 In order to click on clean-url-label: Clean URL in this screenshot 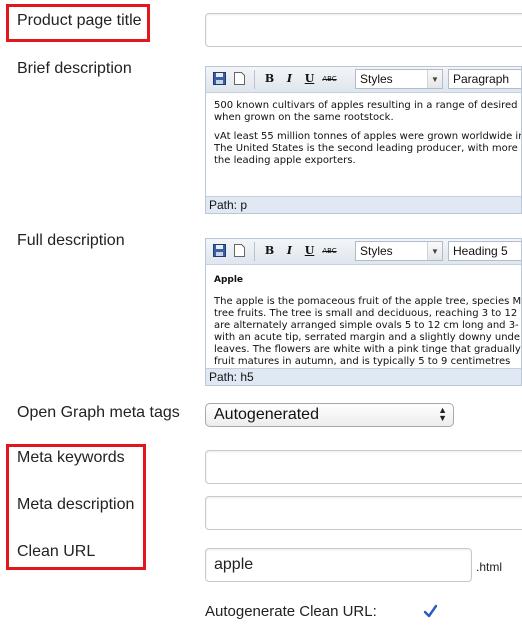, I will do `click(56, 551)`.